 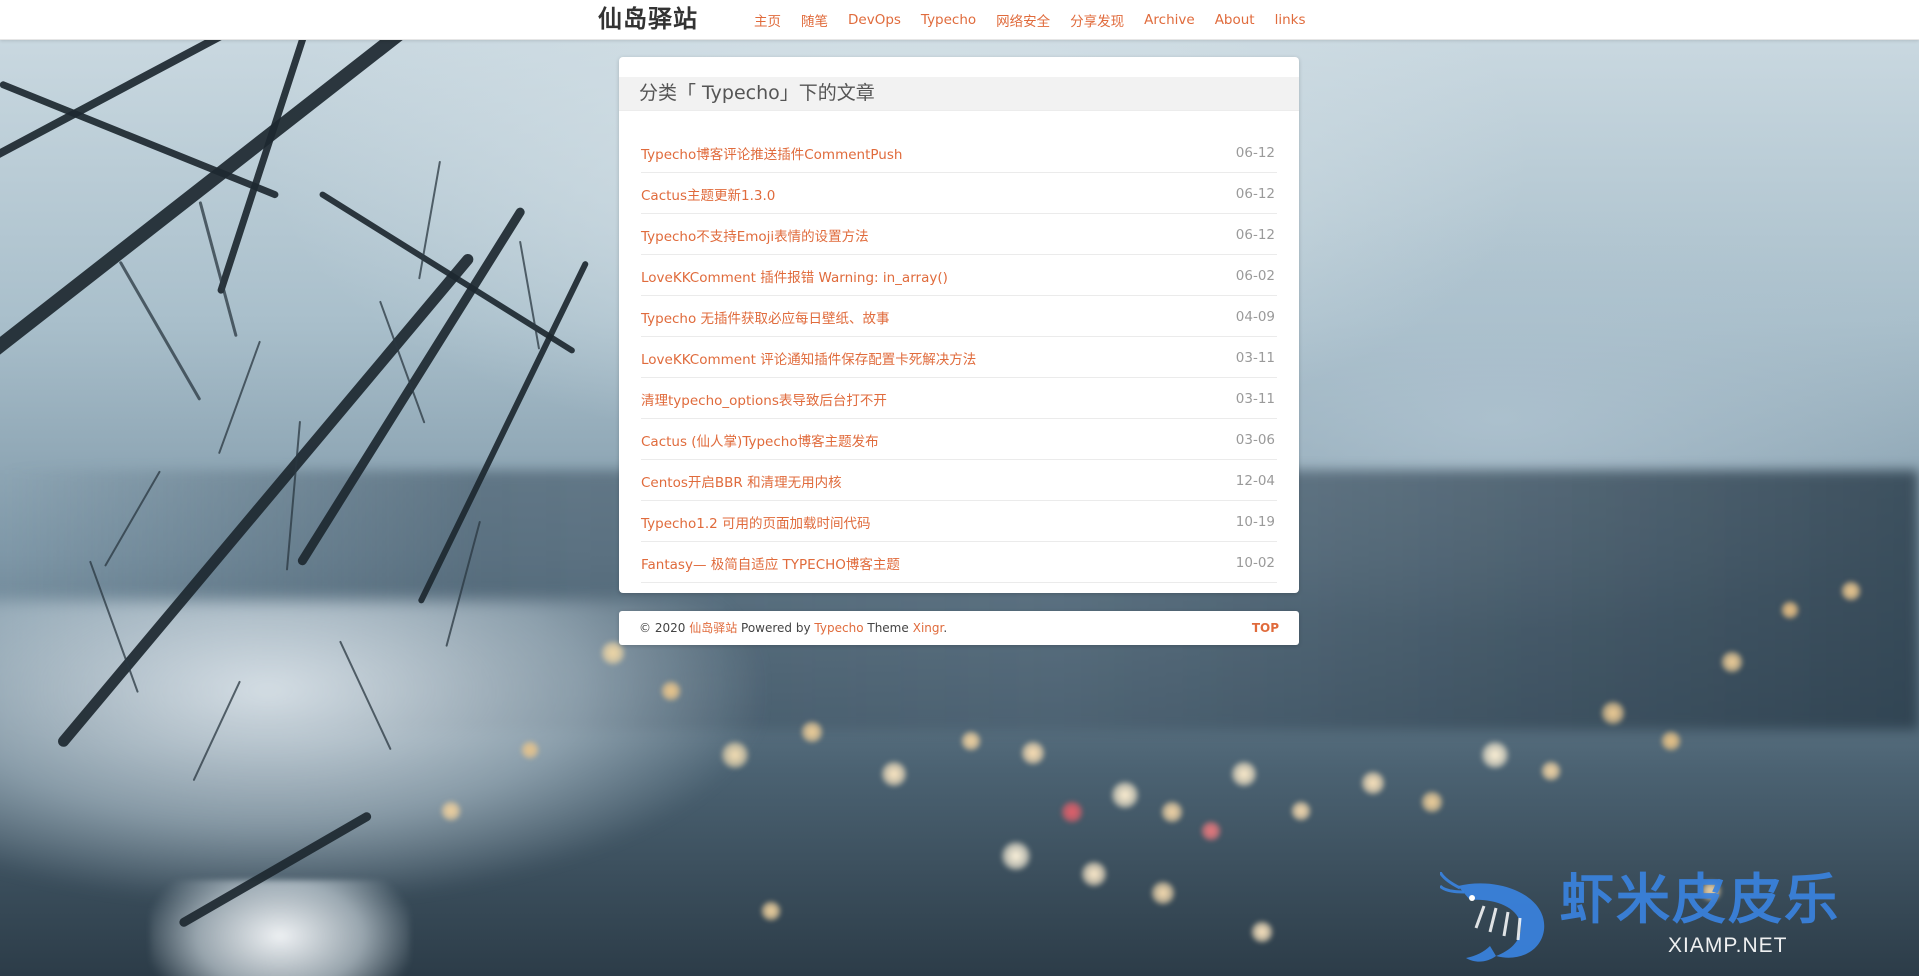 I want to click on post-date: 04-09, so click(x=1255, y=316).